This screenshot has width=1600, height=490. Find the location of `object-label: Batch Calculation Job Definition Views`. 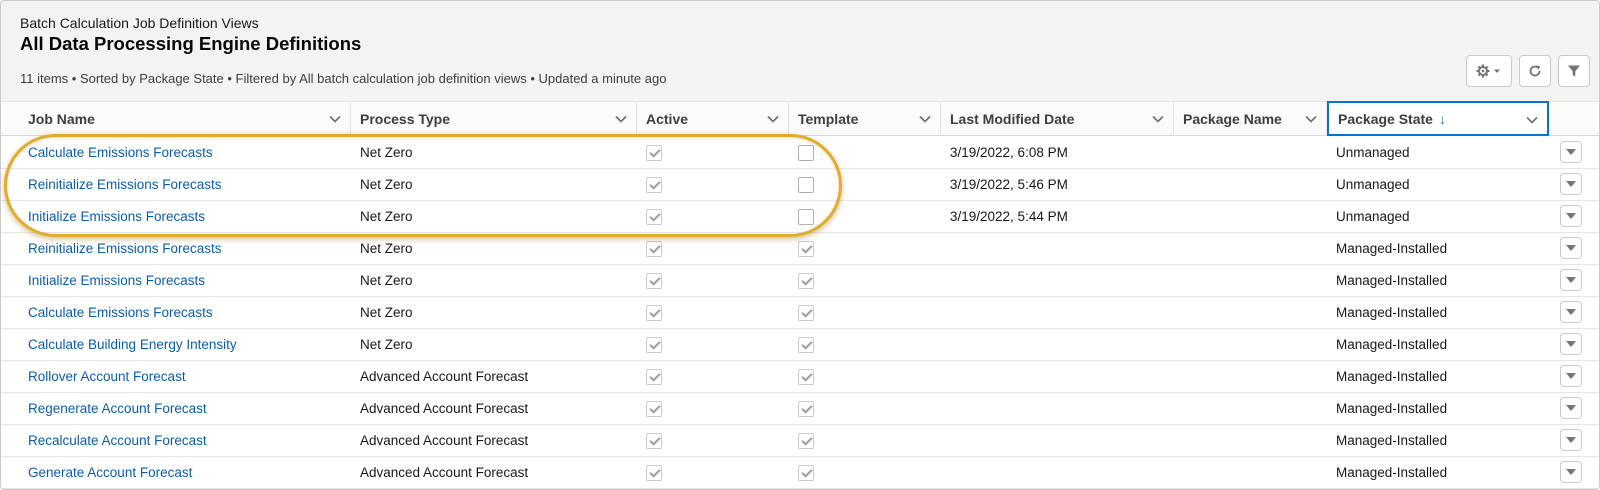

object-label: Batch Calculation Job Definition Views is located at coordinates (139, 23).